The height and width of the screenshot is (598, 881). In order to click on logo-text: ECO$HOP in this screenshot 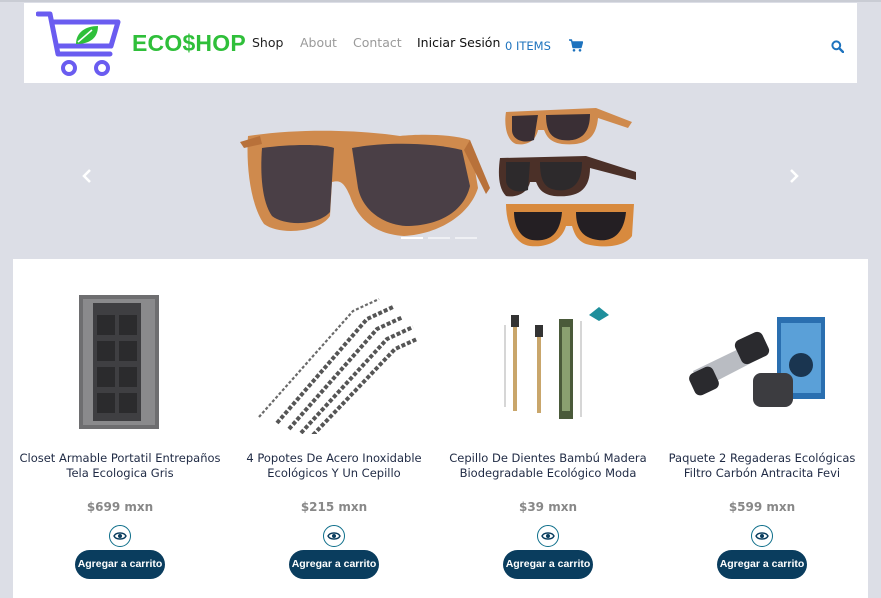, I will do `click(189, 43)`.